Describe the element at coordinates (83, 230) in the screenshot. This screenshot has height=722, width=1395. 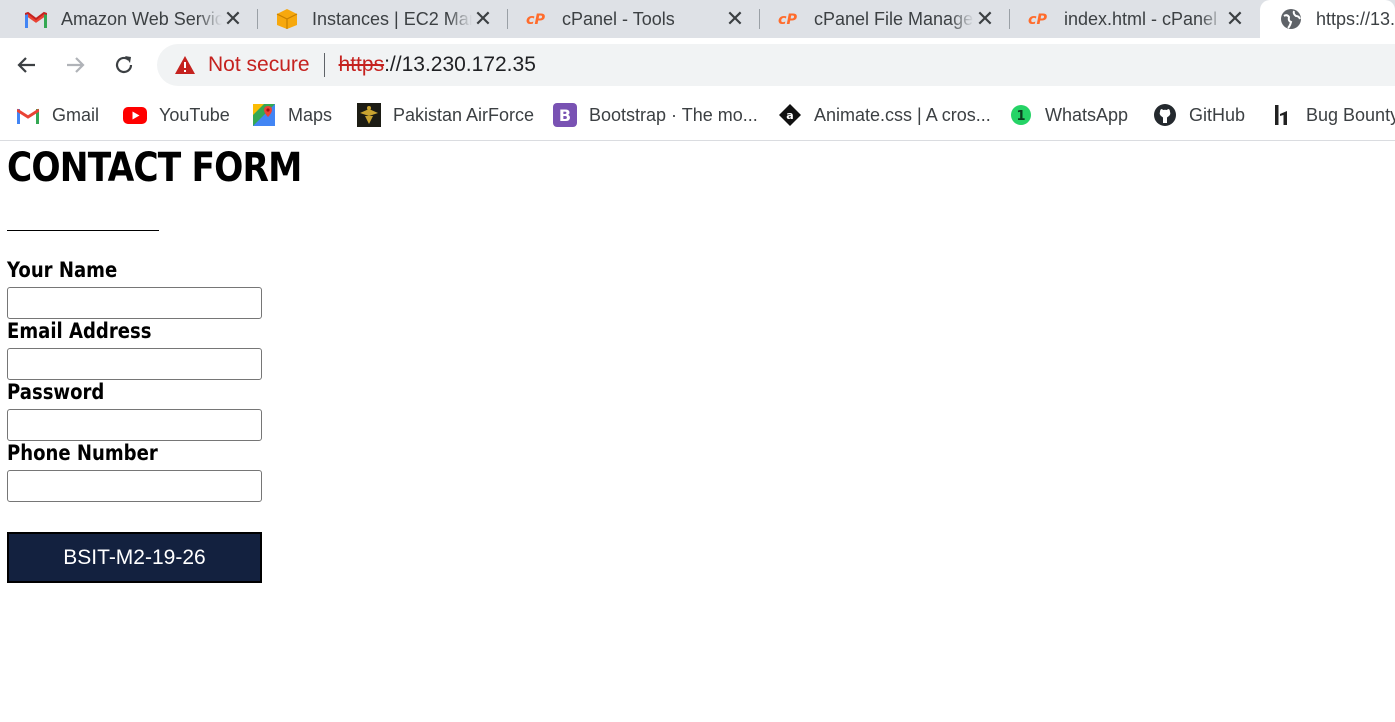
I see `title-underline` at that location.